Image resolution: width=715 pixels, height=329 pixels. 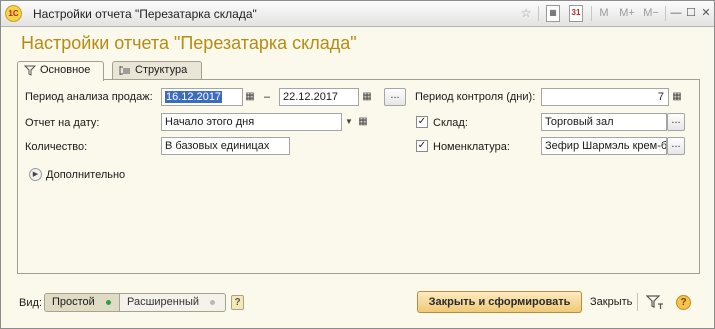 I want to click on tab-main: Основное, so click(x=60, y=71).